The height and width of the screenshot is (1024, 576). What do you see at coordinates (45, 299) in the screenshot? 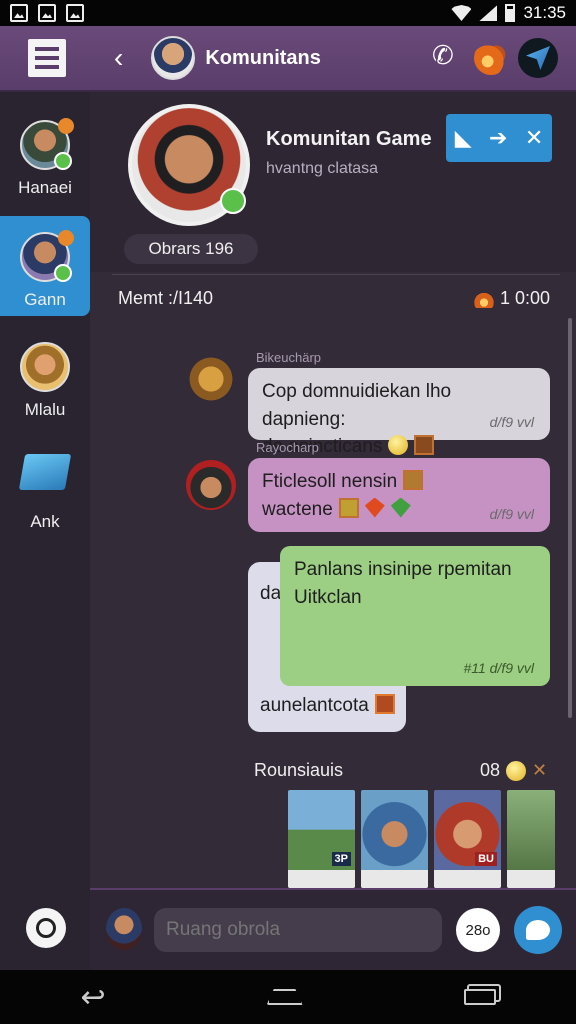
I see `sidebar-item-label: Gann` at bounding box center [45, 299].